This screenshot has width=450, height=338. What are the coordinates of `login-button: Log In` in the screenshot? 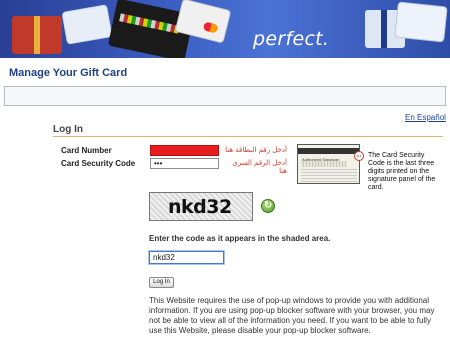 It's located at (161, 282).